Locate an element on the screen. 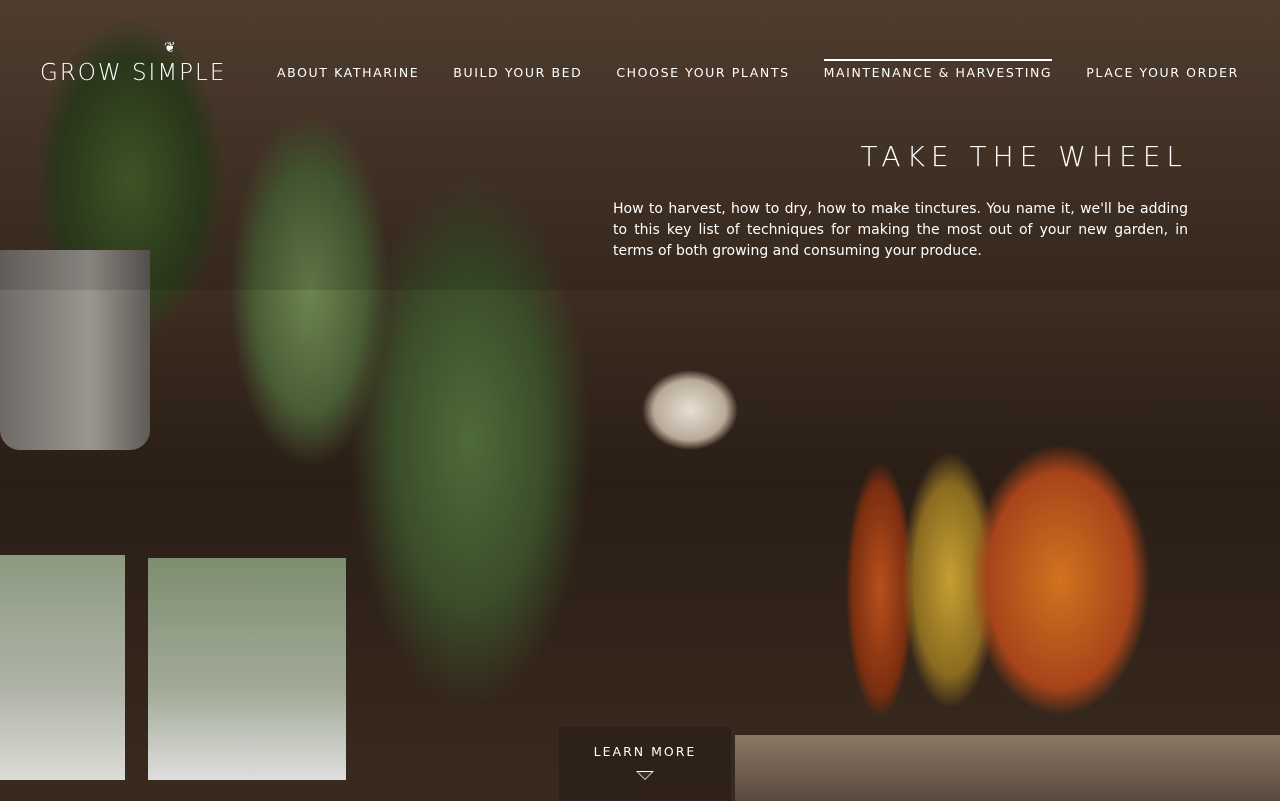 The height and width of the screenshot is (801, 1280). nav-about-katharine: ABOUT KATHARINE is located at coordinates (348, 72).